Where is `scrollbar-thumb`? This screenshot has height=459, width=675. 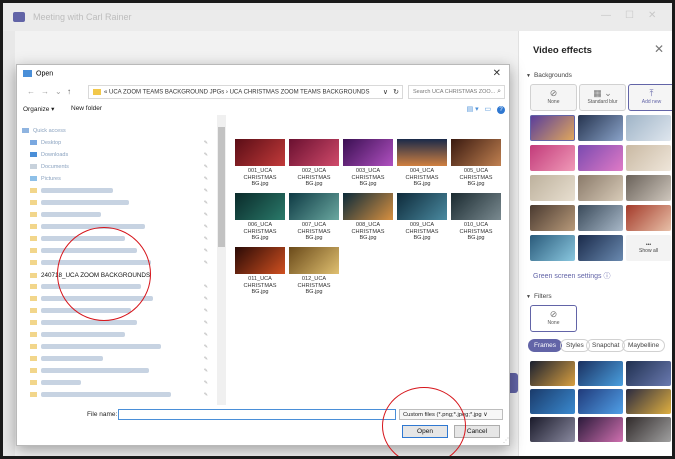
scrollbar-thumb is located at coordinates (221, 187).